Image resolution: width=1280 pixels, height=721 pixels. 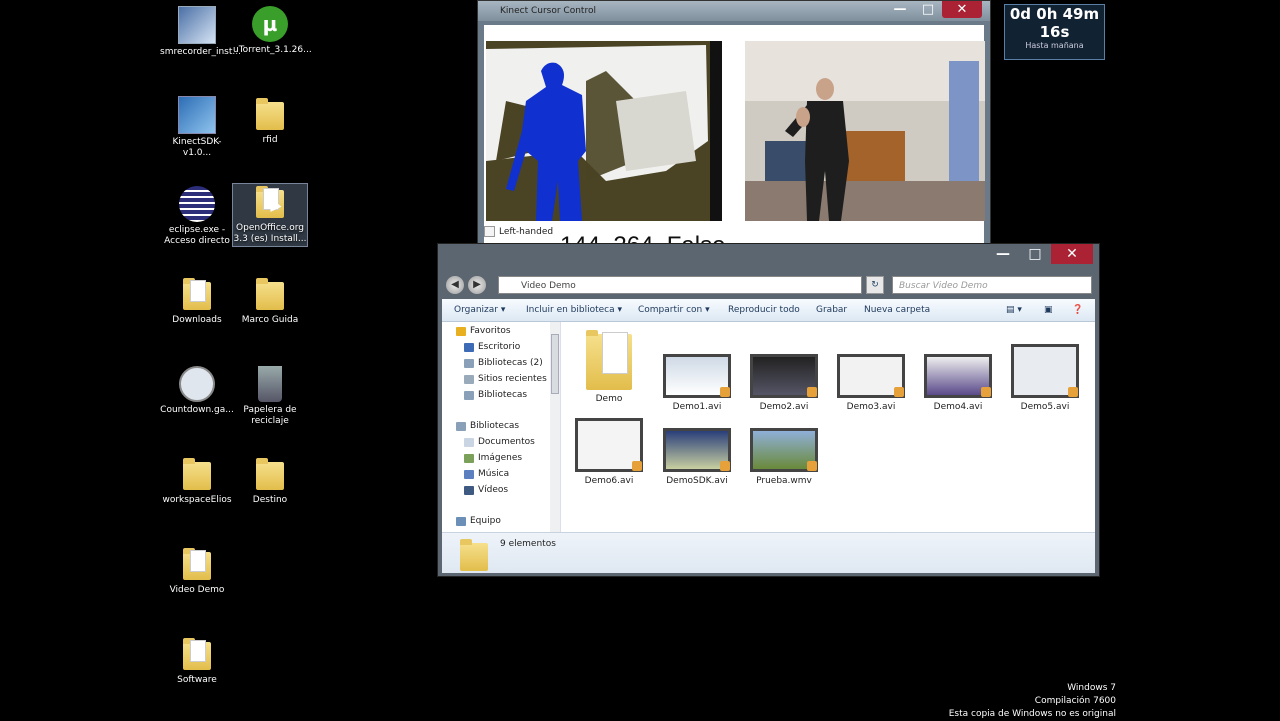 I want to click on nav-scrollbar, so click(x=555, y=427).